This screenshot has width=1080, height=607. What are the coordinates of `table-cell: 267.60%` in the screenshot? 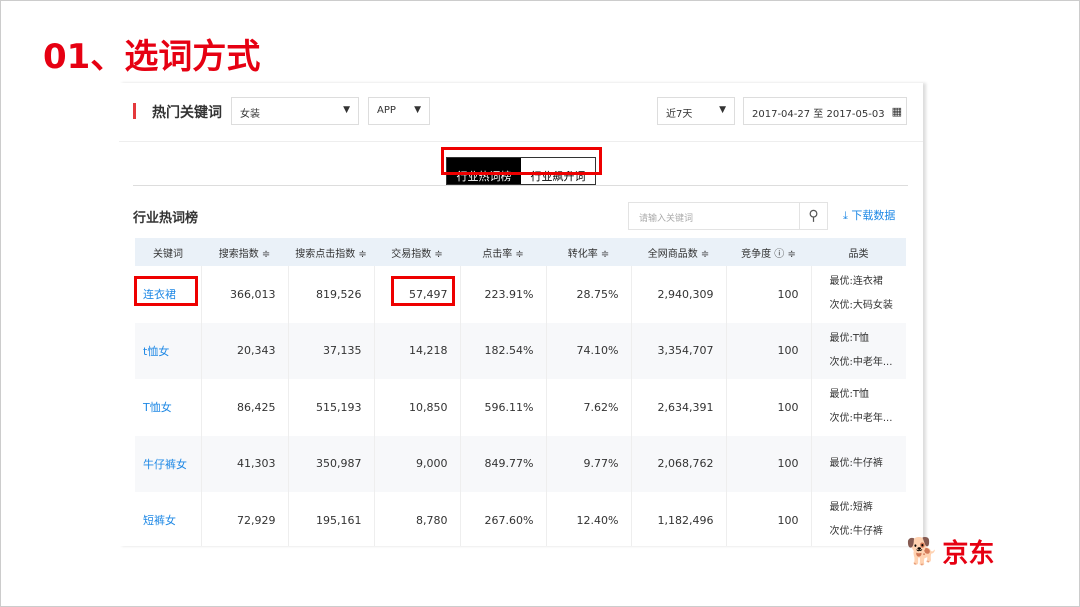 It's located at (503, 519).